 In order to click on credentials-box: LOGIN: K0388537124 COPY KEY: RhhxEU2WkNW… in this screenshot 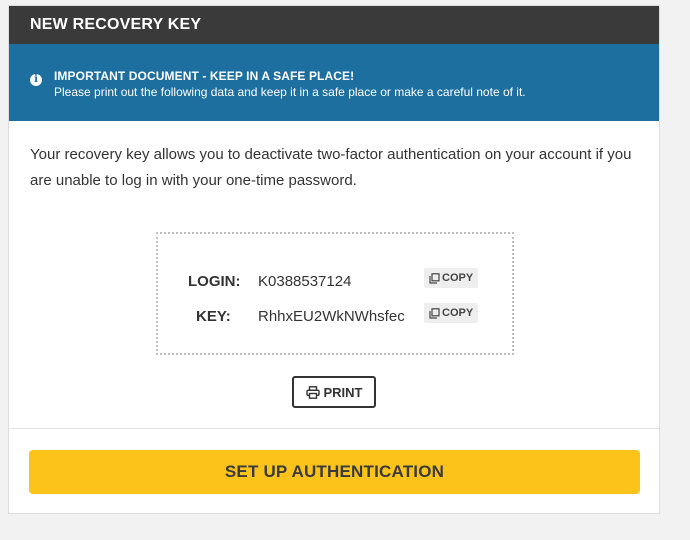, I will do `click(335, 293)`.